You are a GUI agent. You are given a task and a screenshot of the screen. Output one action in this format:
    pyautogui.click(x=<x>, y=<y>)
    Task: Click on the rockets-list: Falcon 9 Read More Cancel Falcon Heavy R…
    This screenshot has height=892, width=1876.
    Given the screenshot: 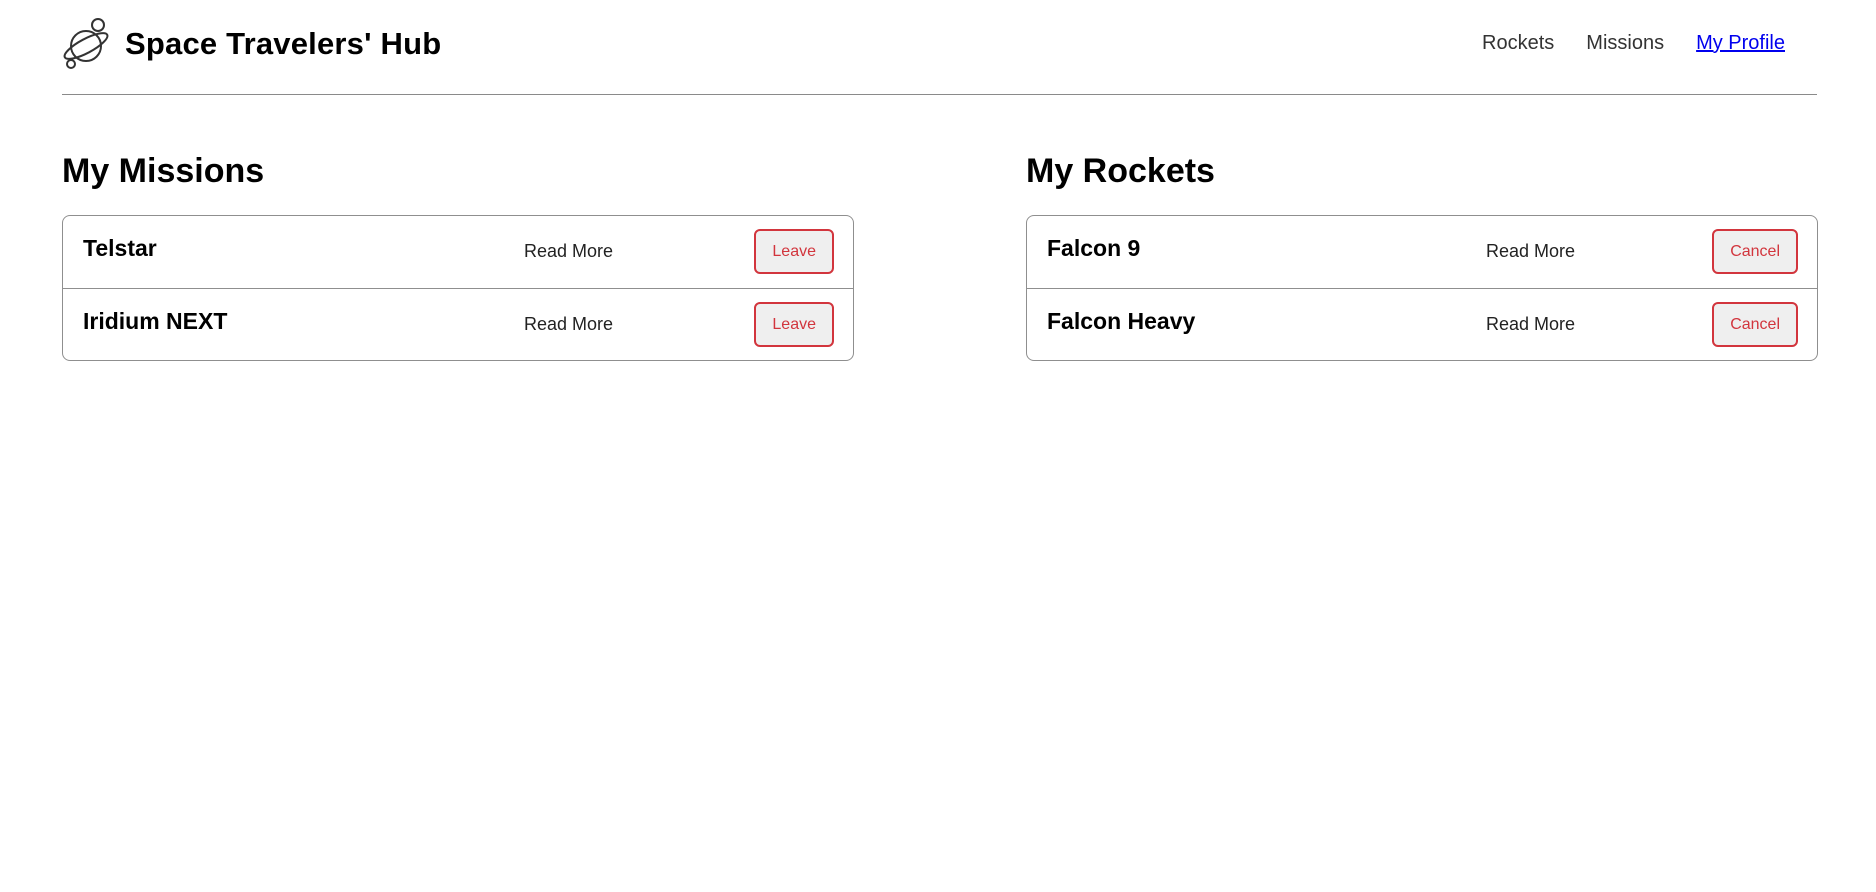 What is the action you would take?
    pyautogui.click(x=1422, y=288)
    